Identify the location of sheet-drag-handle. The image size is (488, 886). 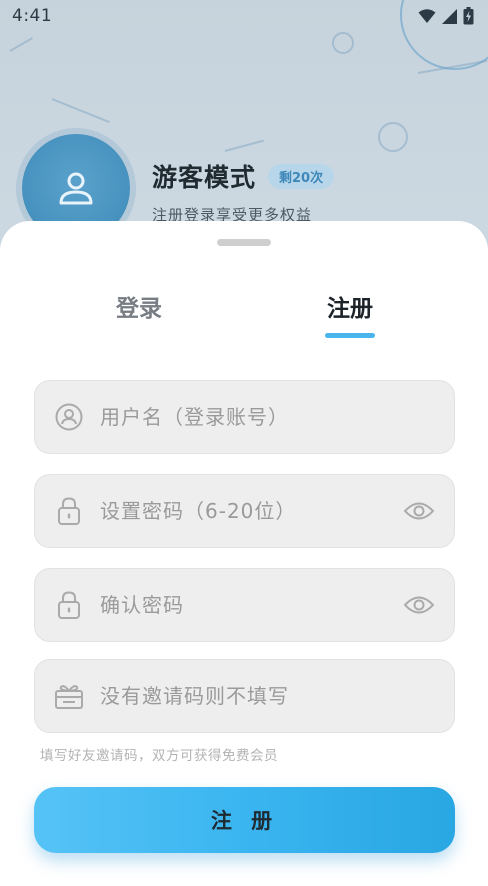
(244, 242).